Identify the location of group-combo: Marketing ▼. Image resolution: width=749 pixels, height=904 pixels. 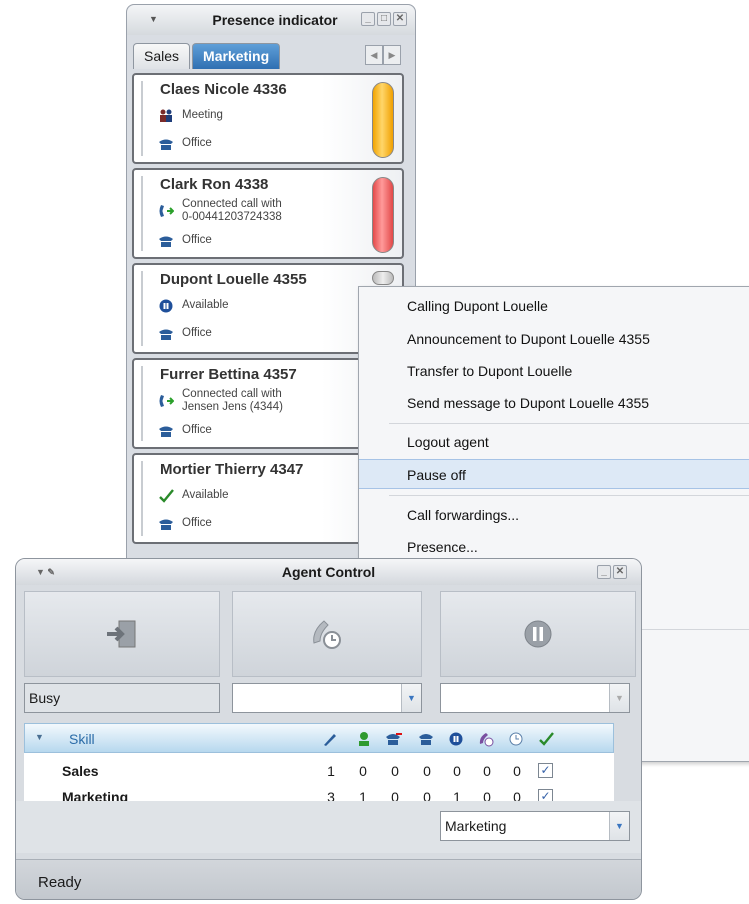
(535, 826).